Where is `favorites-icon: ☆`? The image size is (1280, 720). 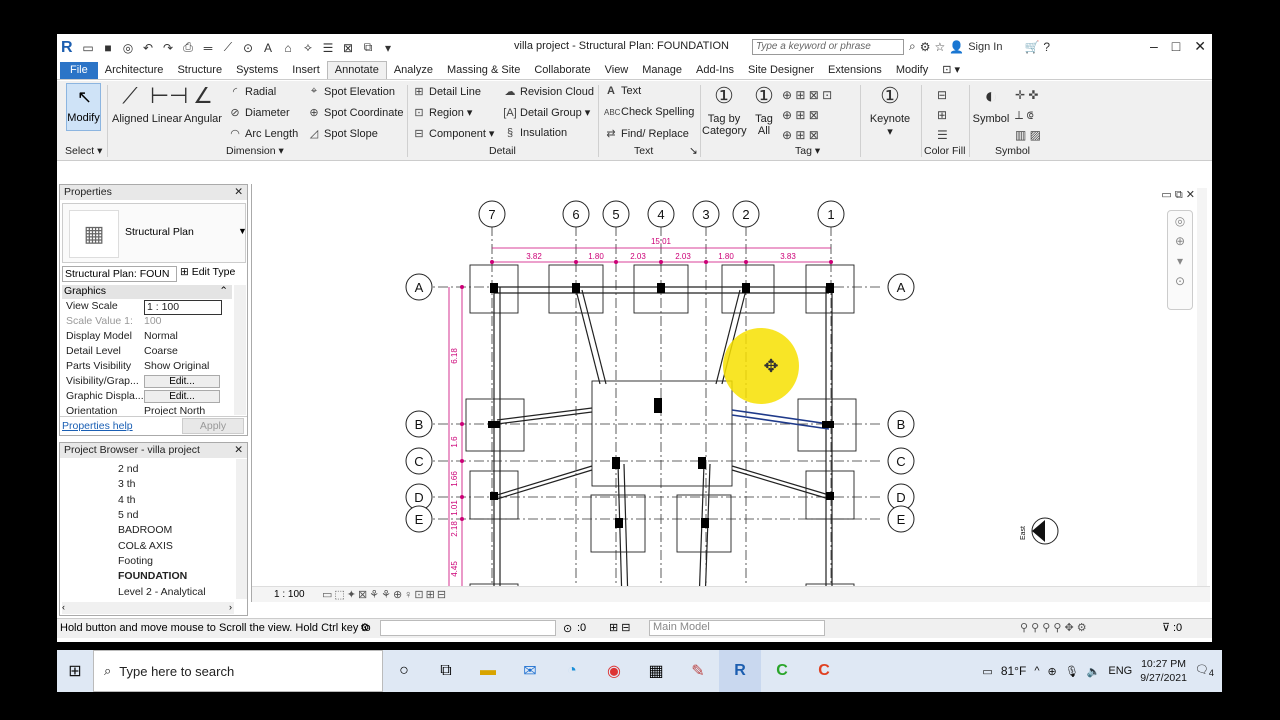
favorites-icon: ☆ is located at coordinates (940, 47).